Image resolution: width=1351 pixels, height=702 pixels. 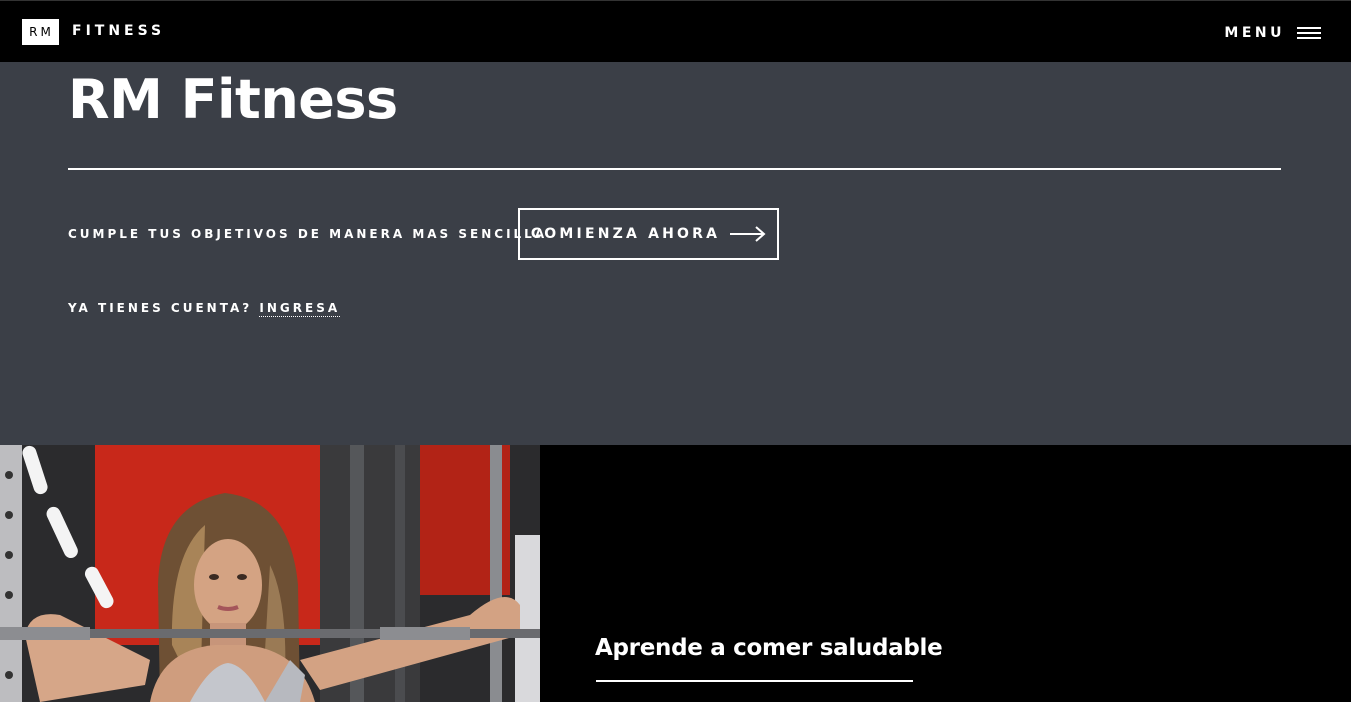 What do you see at coordinates (300, 309) in the screenshot?
I see `login-link: INGRESA` at bounding box center [300, 309].